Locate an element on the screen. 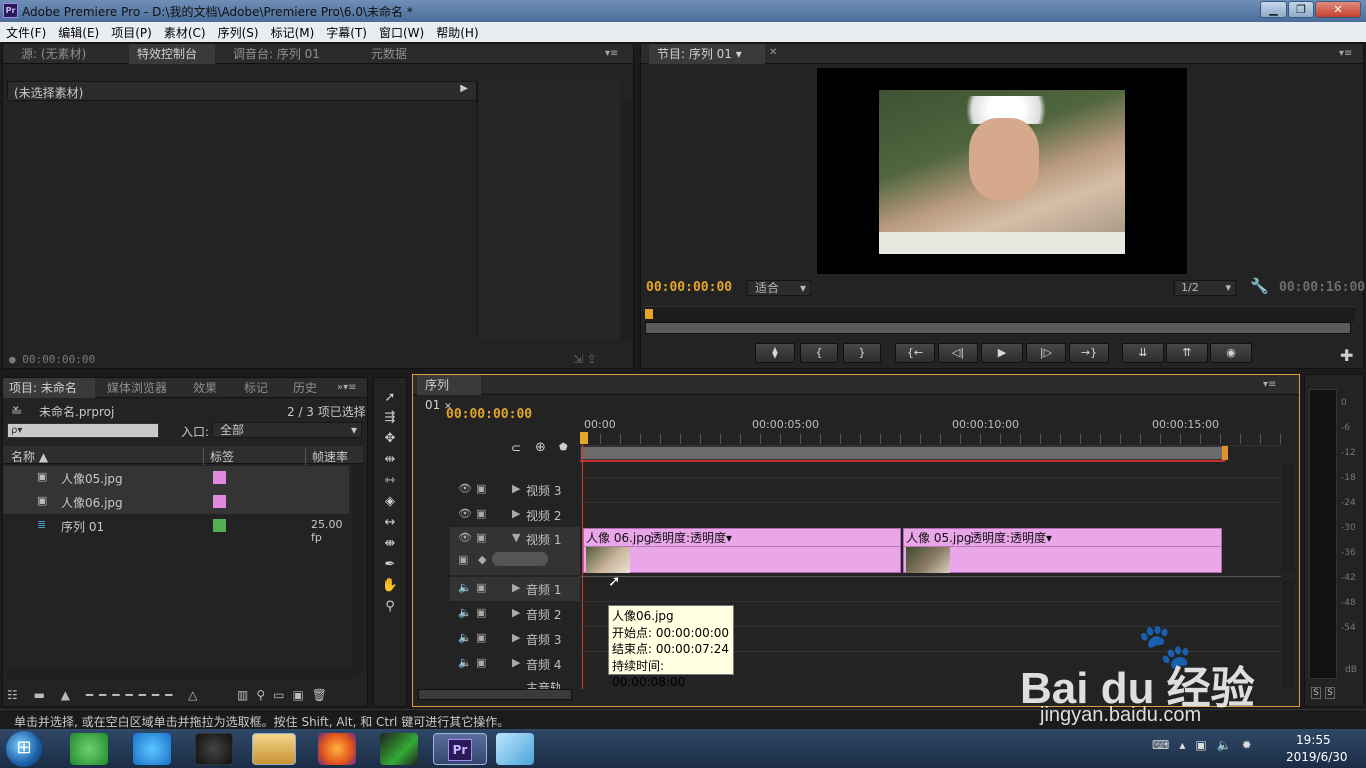  pen-tool-icon: ✒ is located at coordinates (390, 565).